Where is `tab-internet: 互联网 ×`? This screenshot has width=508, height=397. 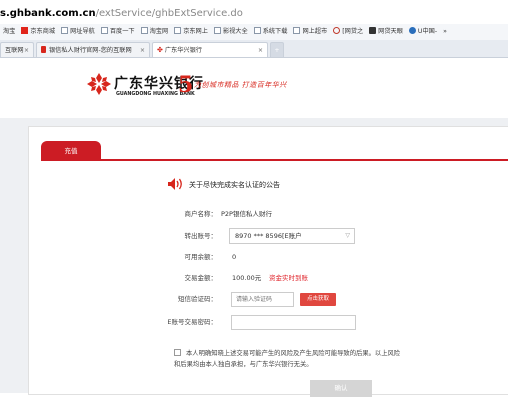 tab-internet: 互联网 × is located at coordinates (17, 49).